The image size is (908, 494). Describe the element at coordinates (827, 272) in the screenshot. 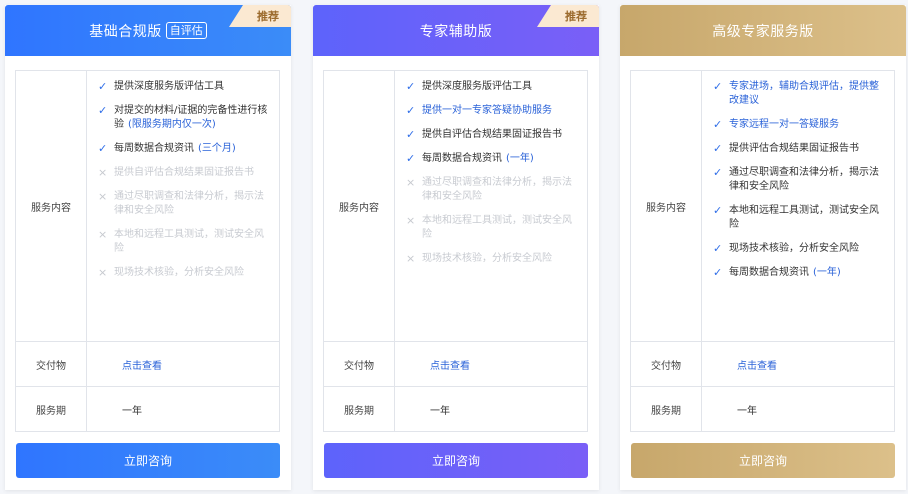

I see `feature-note: (一年)` at that location.